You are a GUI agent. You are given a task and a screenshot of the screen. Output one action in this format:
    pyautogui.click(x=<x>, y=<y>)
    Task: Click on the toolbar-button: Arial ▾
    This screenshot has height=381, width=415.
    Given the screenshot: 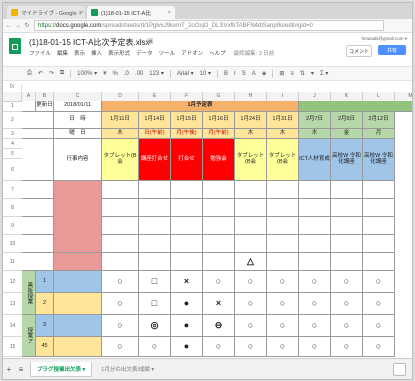 What is the action you would take?
    pyautogui.click(x=185, y=73)
    